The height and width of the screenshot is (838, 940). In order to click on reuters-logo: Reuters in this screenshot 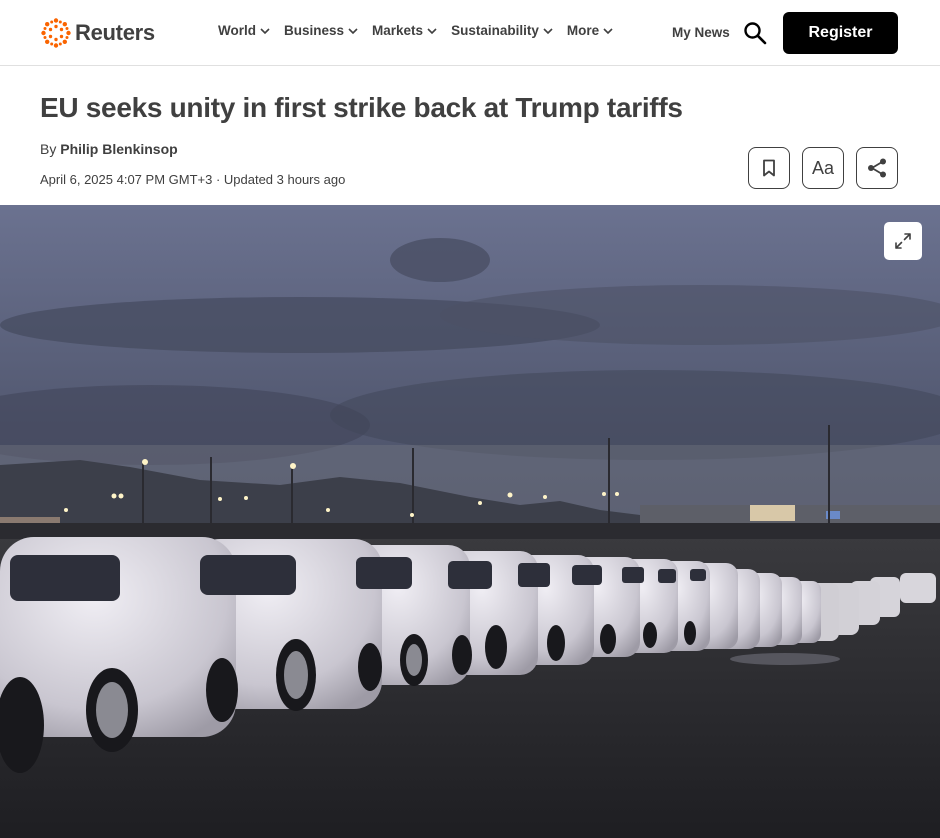, I will do `click(97, 33)`.